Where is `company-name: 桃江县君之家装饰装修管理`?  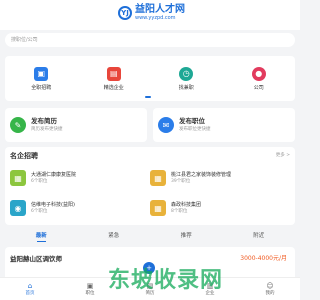 company-name: 桃江县君之家装饰装修管理 is located at coordinates (201, 174).